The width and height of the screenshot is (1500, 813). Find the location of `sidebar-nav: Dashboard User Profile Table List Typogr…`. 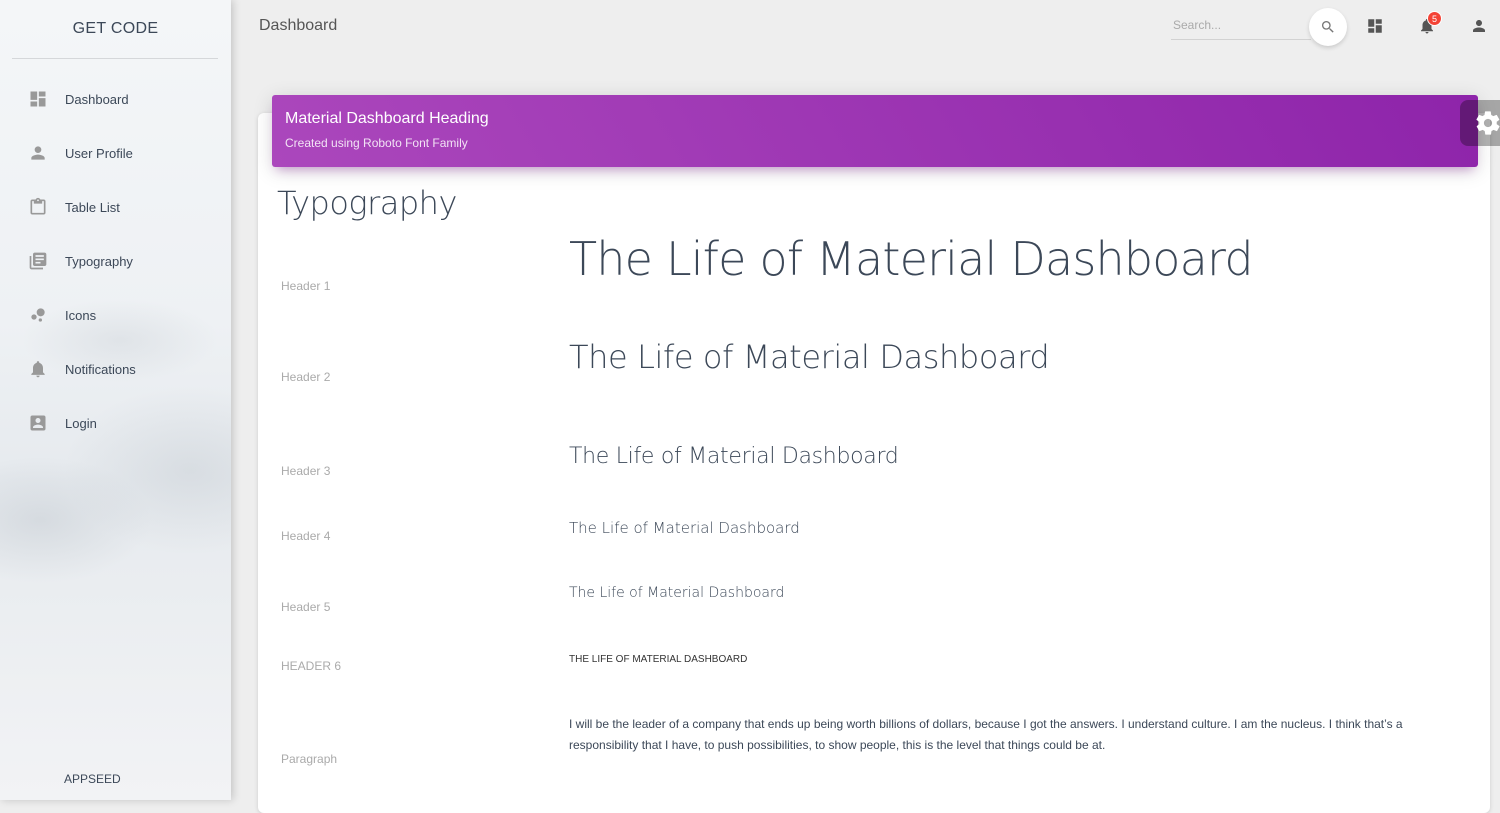

sidebar-nav: Dashboard User Profile Table List Typogr… is located at coordinates (115, 261).